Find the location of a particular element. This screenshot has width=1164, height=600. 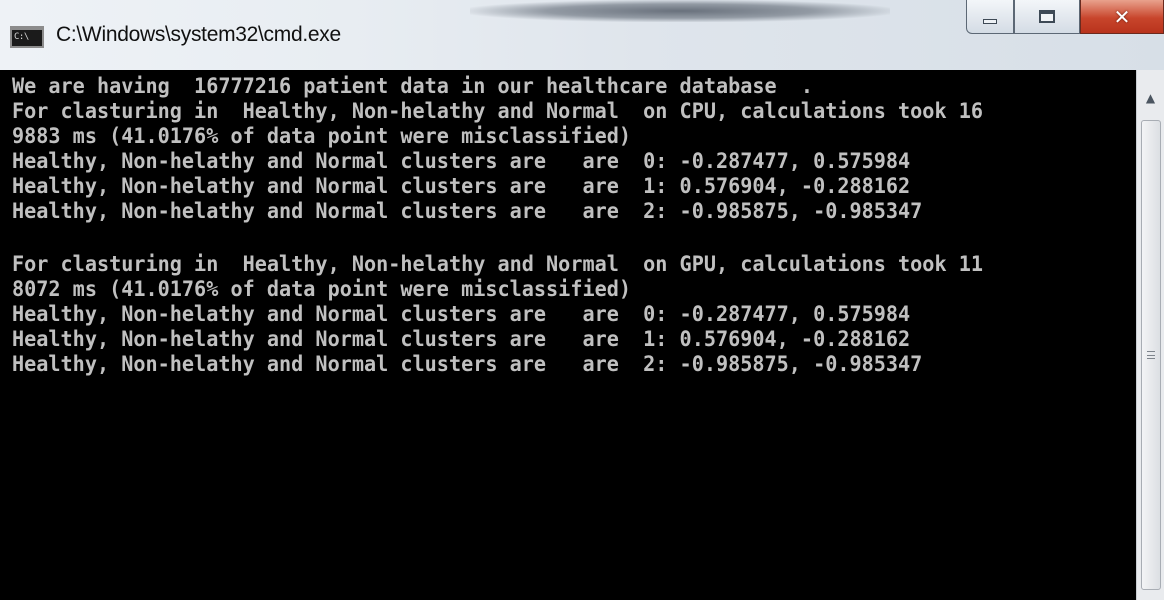

scroll-grip-icon is located at coordinates (1151, 355).